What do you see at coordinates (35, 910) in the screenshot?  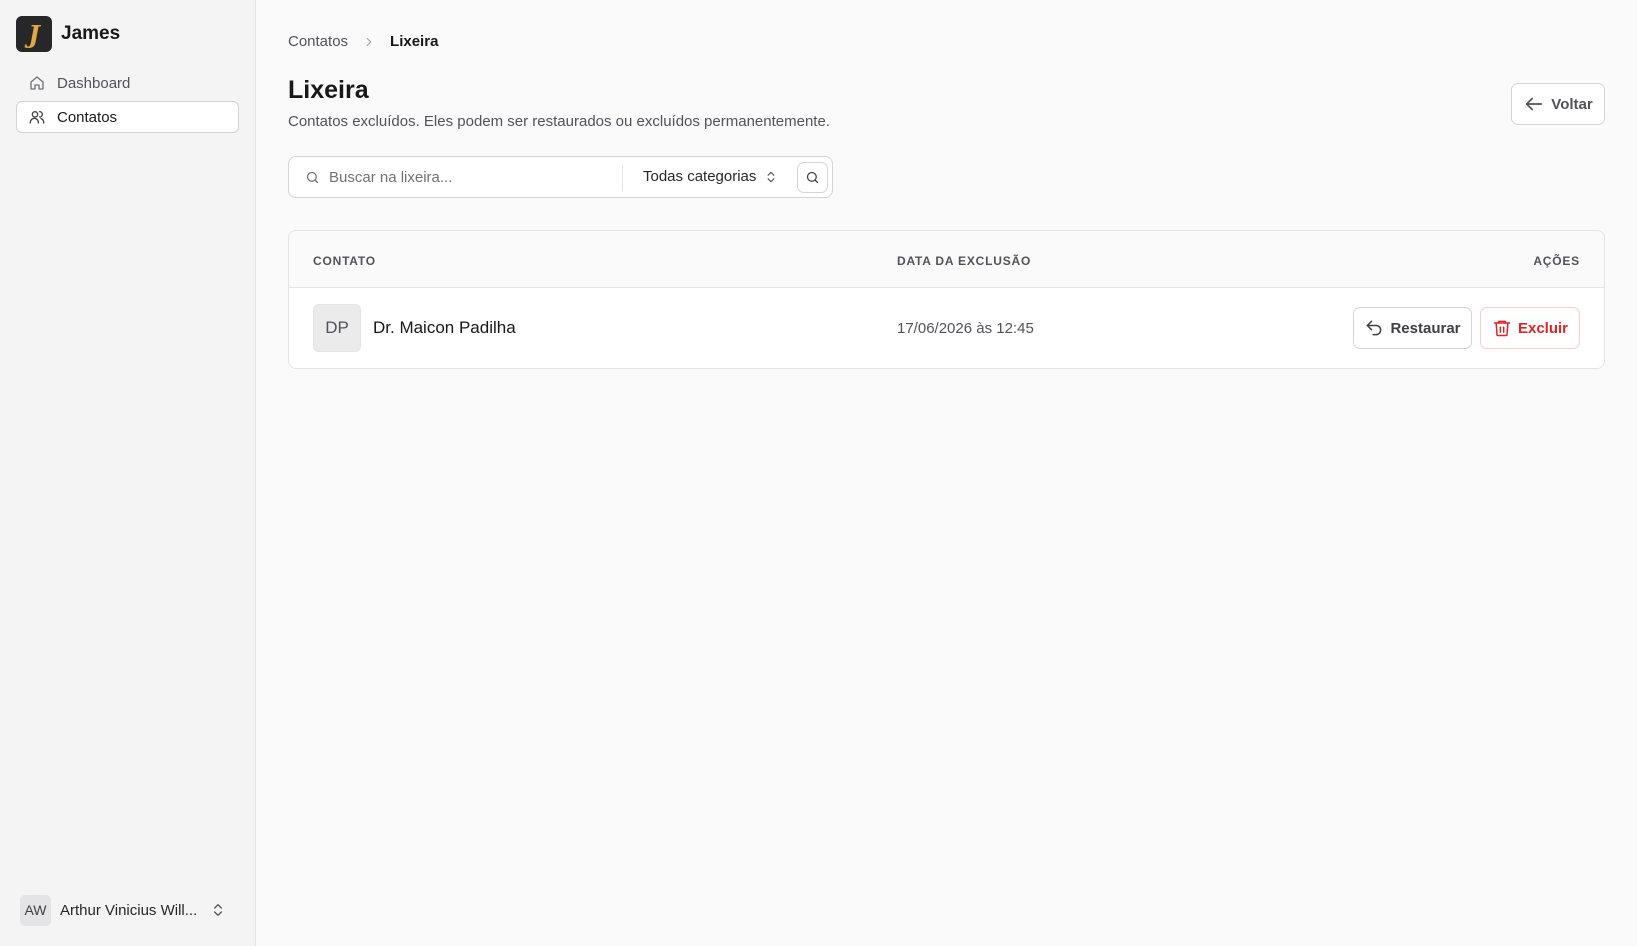 I see `avatar: AW` at bounding box center [35, 910].